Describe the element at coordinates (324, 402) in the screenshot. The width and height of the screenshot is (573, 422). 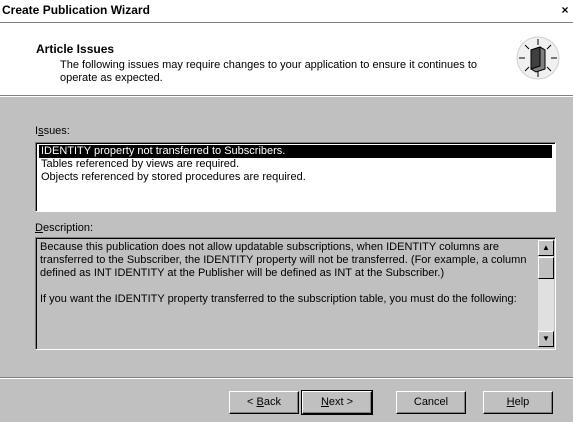
I see `next-button-mnemonic: N` at that location.